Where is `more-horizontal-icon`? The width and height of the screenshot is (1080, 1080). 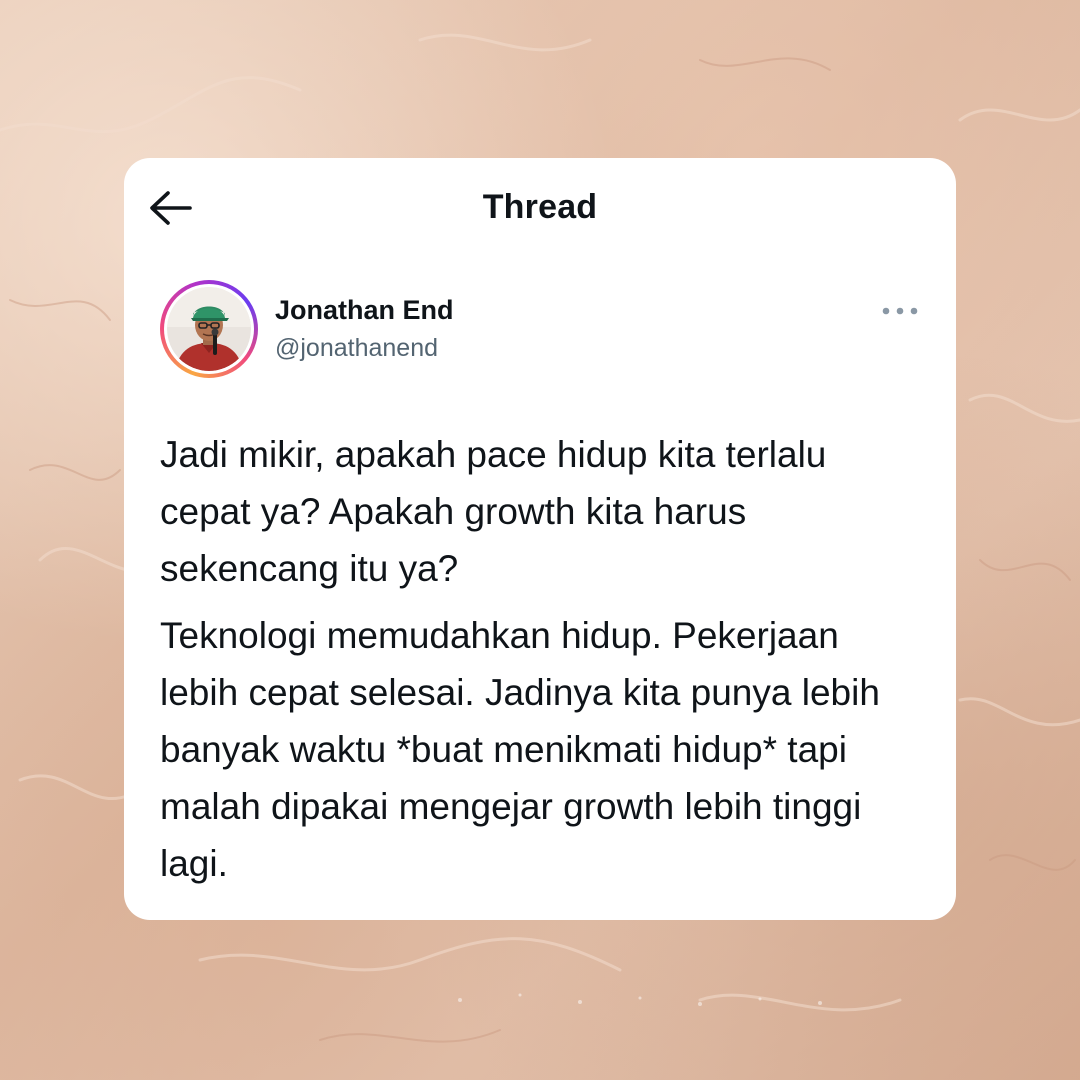 more-horizontal-icon is located at coordinates (900, 311).